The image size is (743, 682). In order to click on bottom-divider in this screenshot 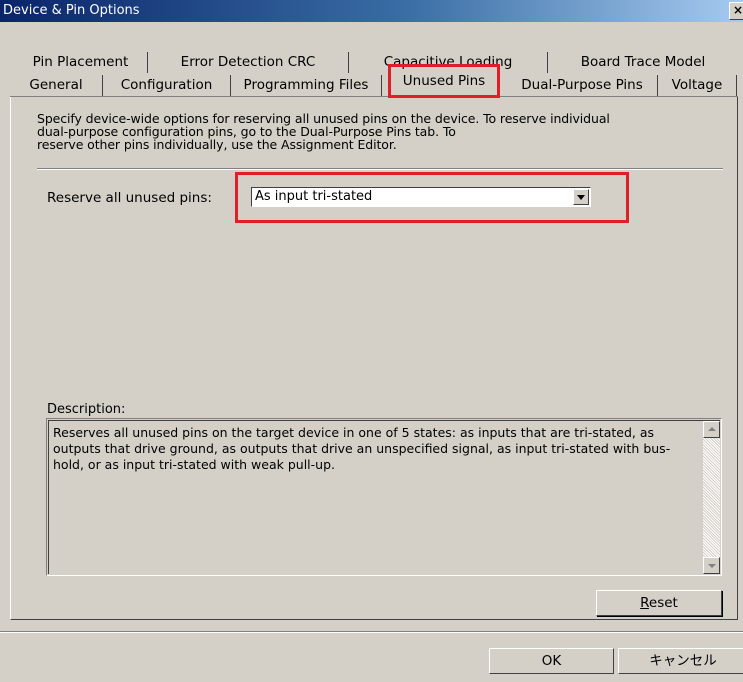, I will do `click(371, 632)`.